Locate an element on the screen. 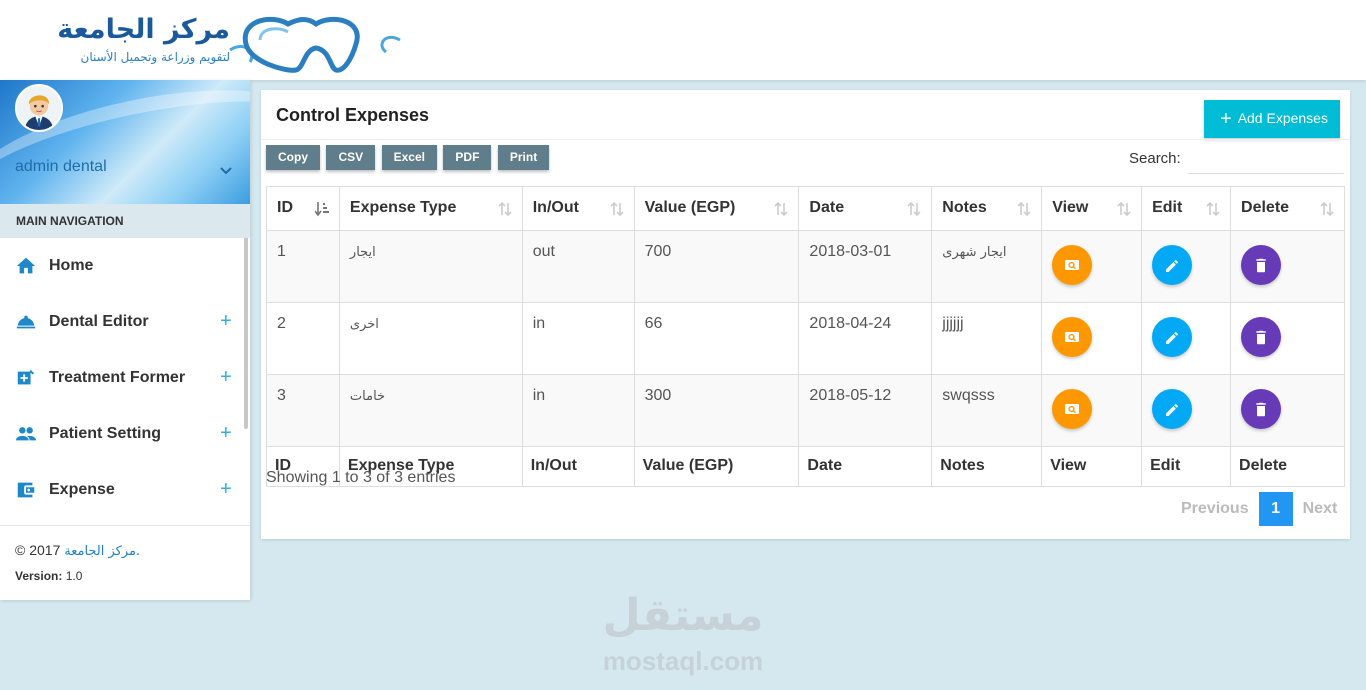  sidebar-item-dental-editor: Dental Editor + is located at coordinates (125, 322).